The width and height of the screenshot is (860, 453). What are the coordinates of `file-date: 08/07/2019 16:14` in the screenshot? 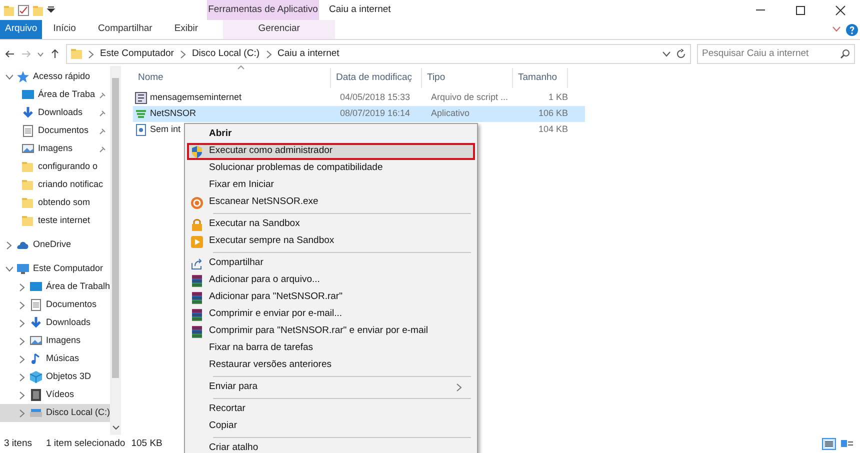 It's located at (375, 113).